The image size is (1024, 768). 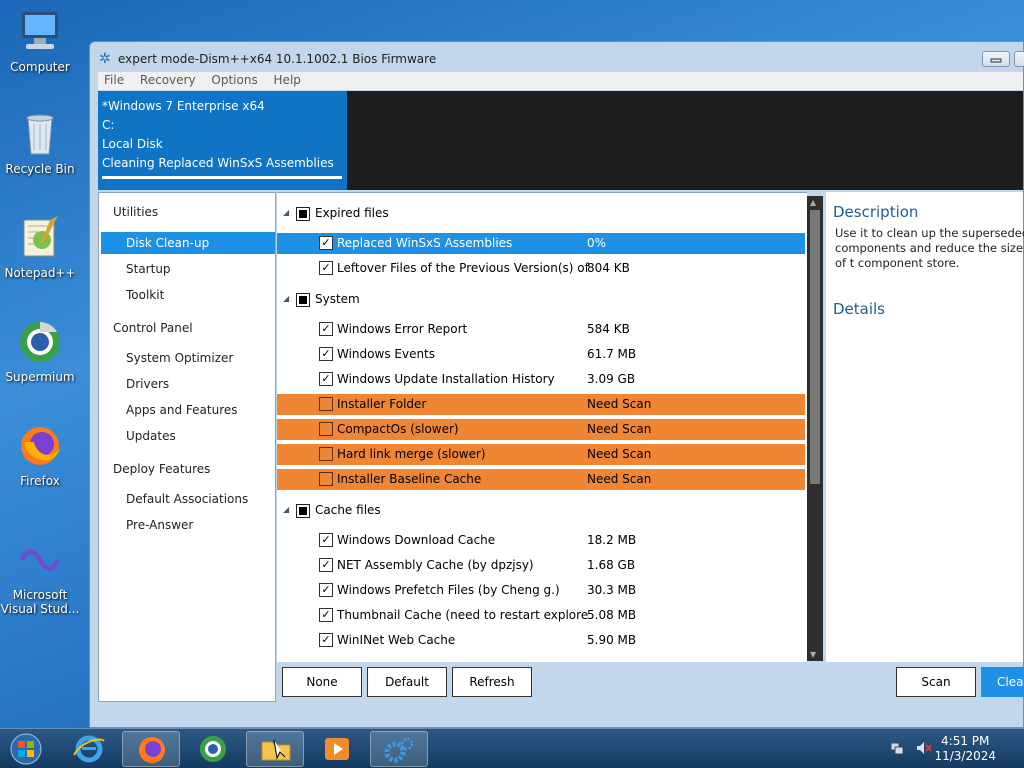 What do you see at coordinates (813, 202) in the screenshot?
I see `scroll-up-arrow-icon: ▲` at bounding box center [813, 202].